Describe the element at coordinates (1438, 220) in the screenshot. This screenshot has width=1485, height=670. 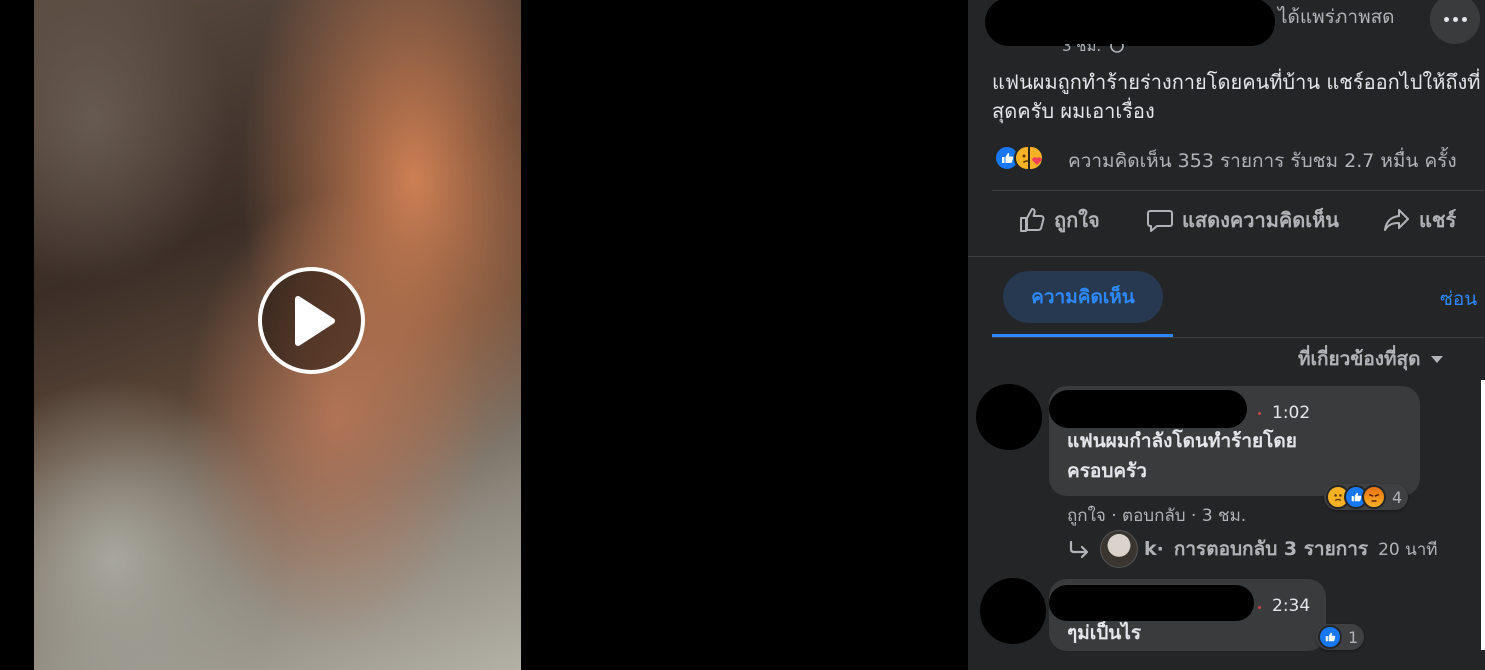
I see `share-label: แชร์` at that location.